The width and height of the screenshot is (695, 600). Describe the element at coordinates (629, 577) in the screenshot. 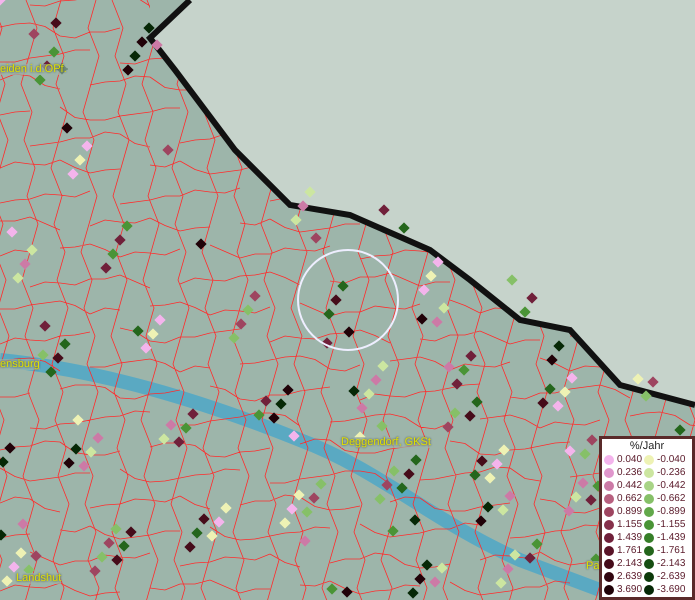

I see `legend-label: 2.639` at that location.